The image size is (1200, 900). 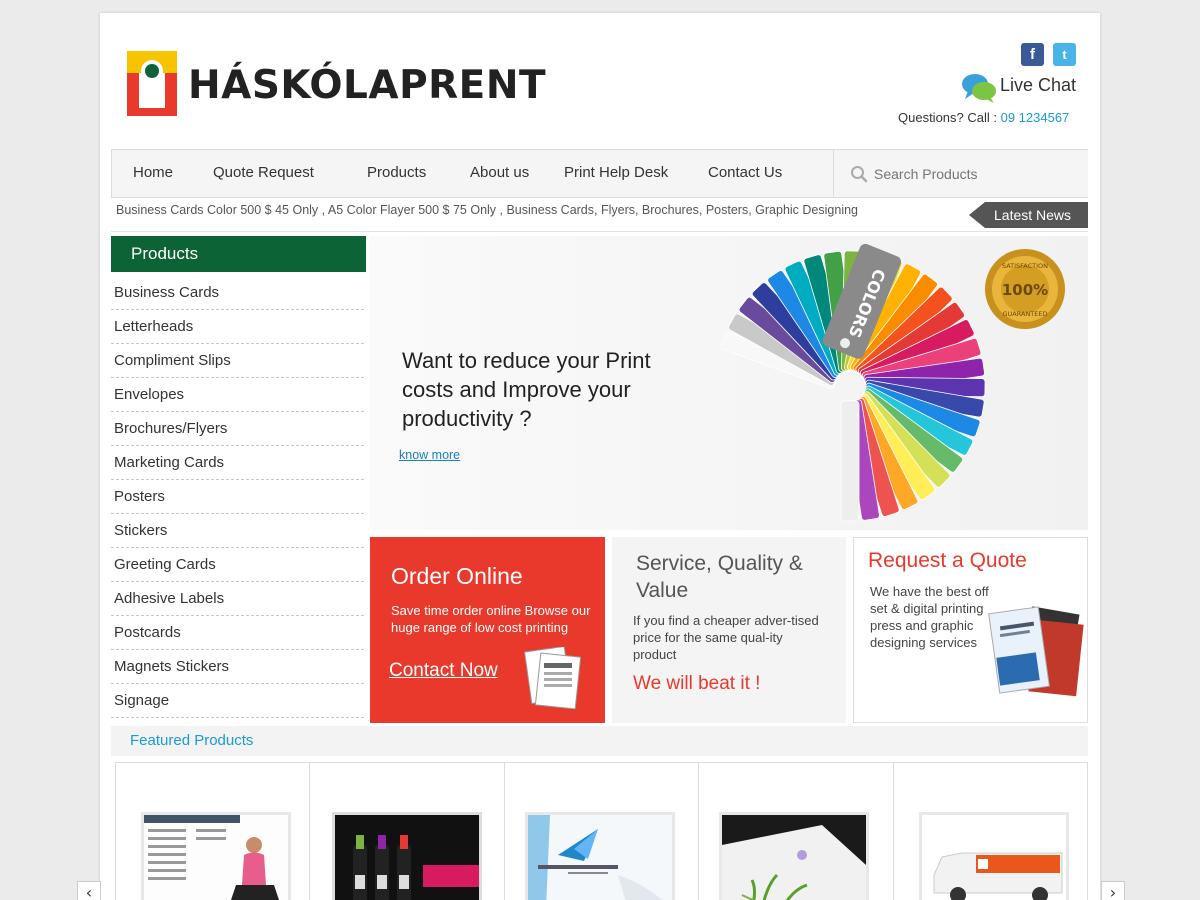 I want to click on satisfaction-seal-icon: 100% SATISFACTION GUARANTEED, so click(x=1025, y=289).